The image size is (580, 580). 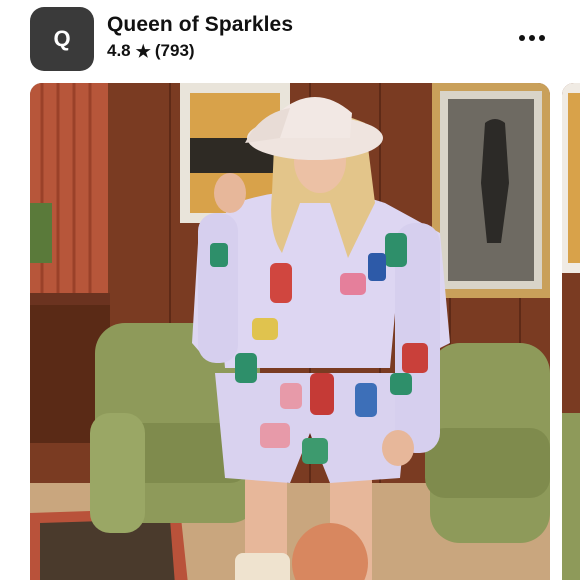 What do you see at coordinates (290, 40) in the screenshot?
I see `shop-header: Q Queen of Sparkles 4.8 ★ (793)` at bounding box center [290, 40].